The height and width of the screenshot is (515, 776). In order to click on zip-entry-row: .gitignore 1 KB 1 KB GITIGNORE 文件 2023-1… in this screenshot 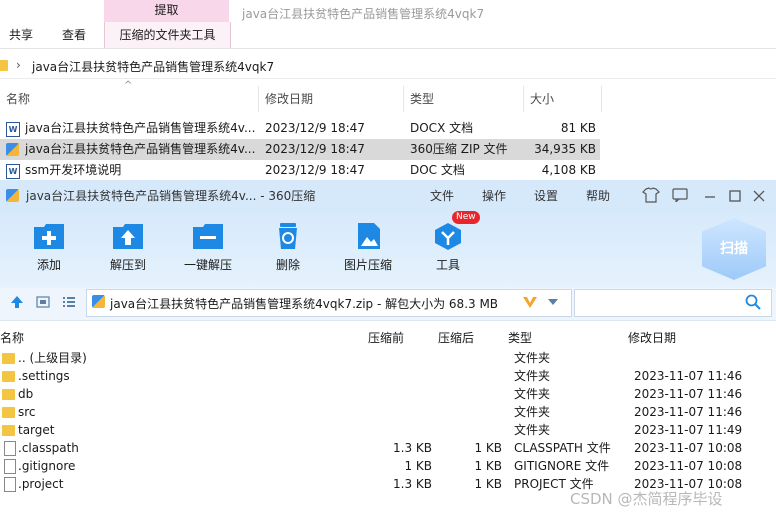, I will do `click(388, 466)`.